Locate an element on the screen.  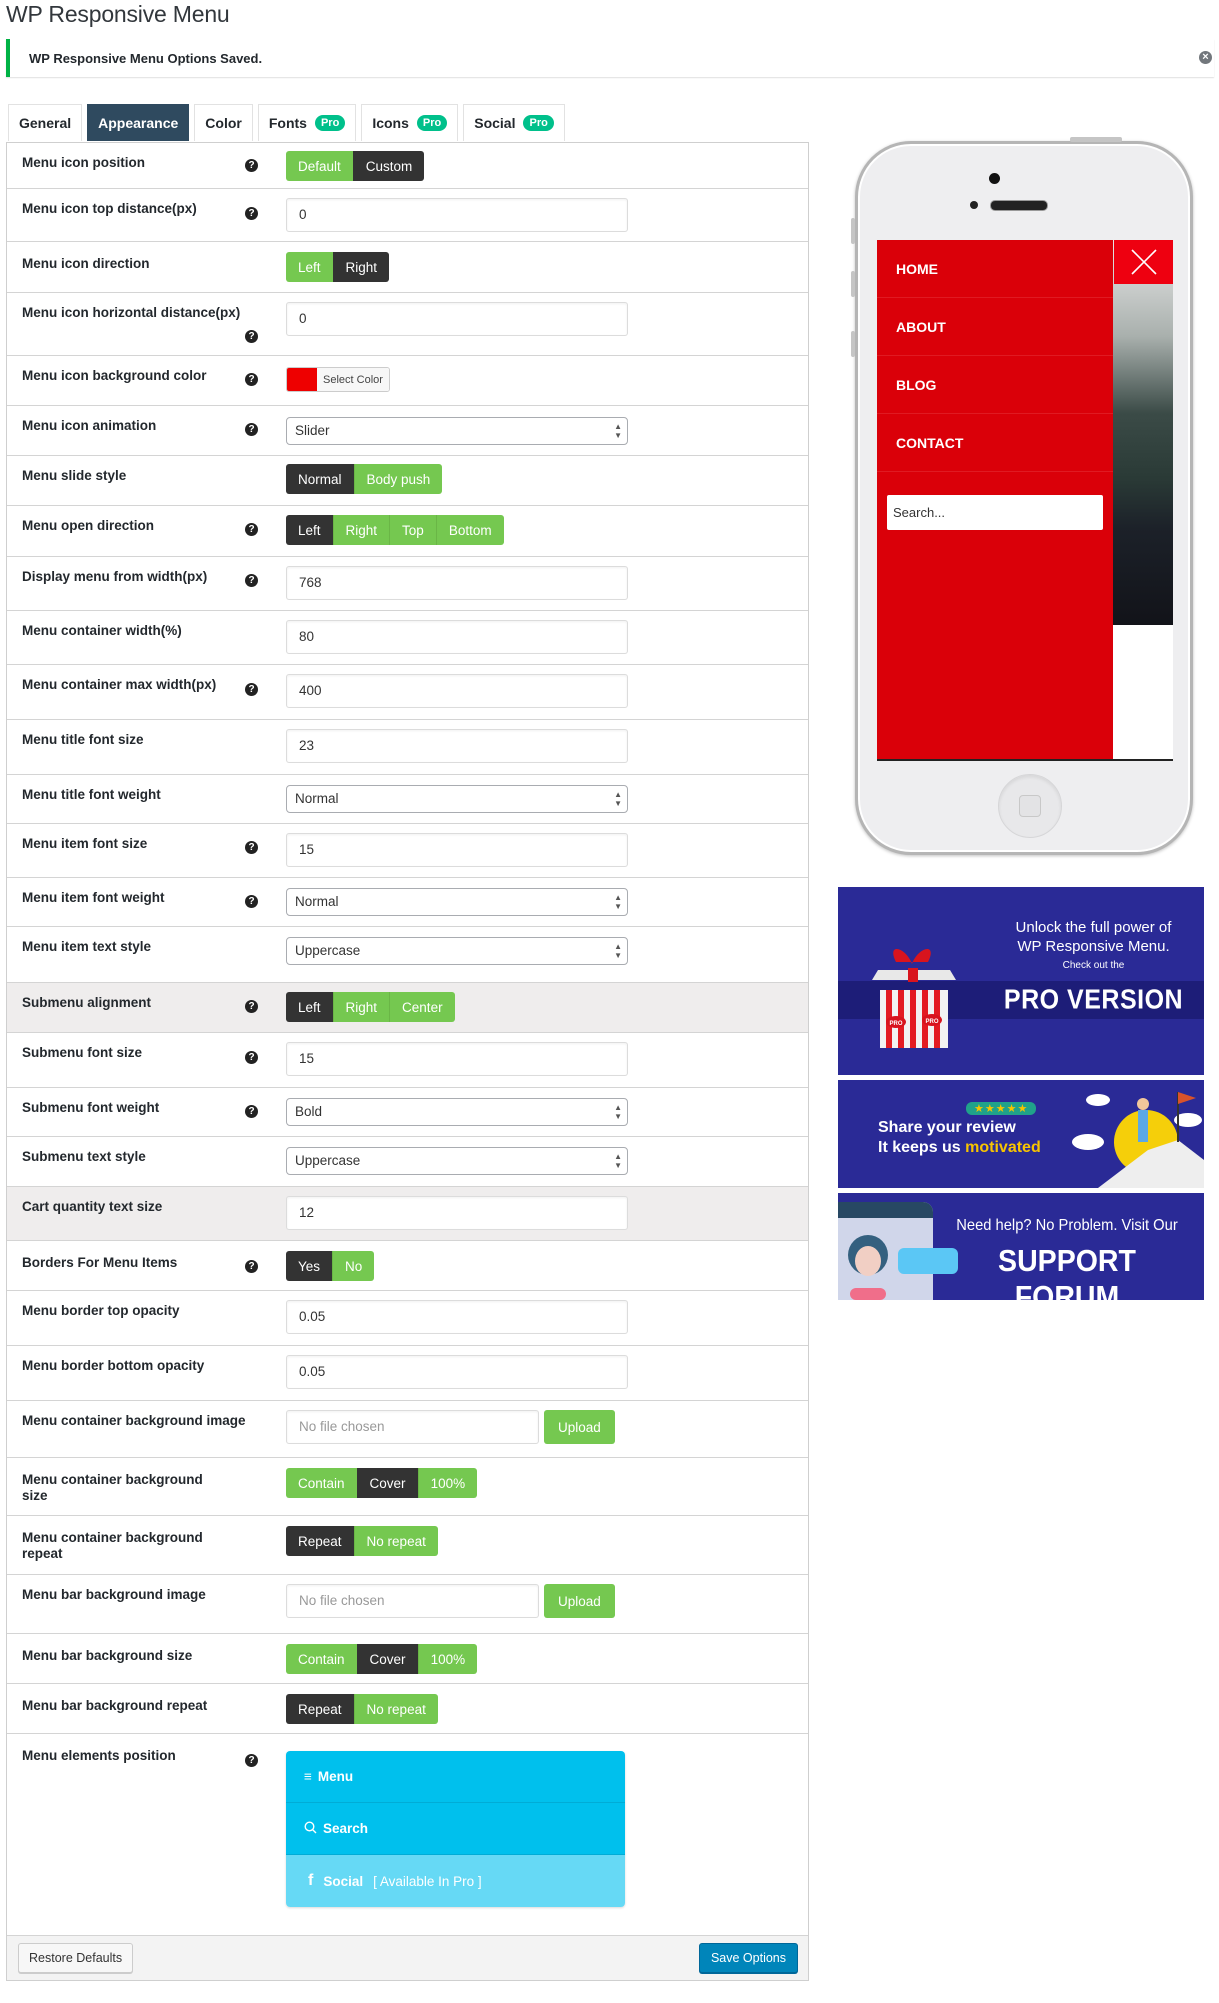
sortable-item-search: Search is located at coordinates (455, 1829).